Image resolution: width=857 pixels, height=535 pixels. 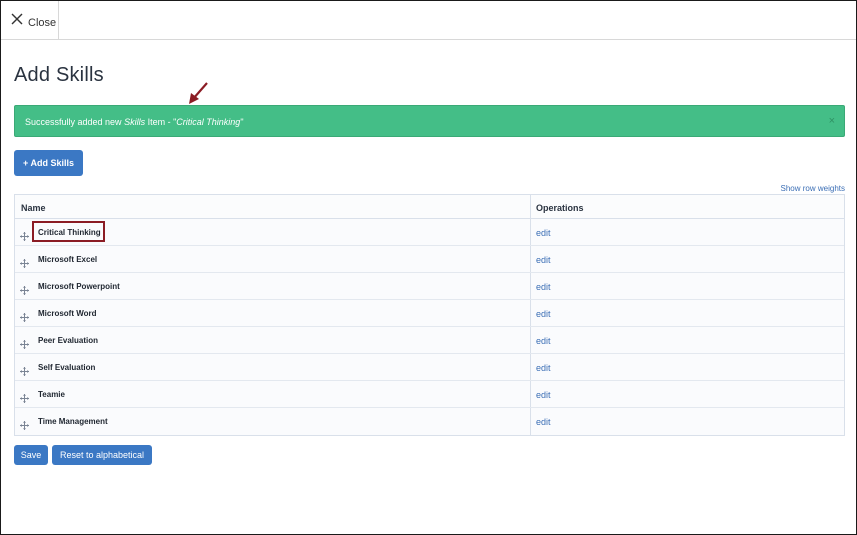 What do you see at coordinates (51, 394) in the screenshot?
I see `skill-name: Teamie` at bounding box center [51, 394].